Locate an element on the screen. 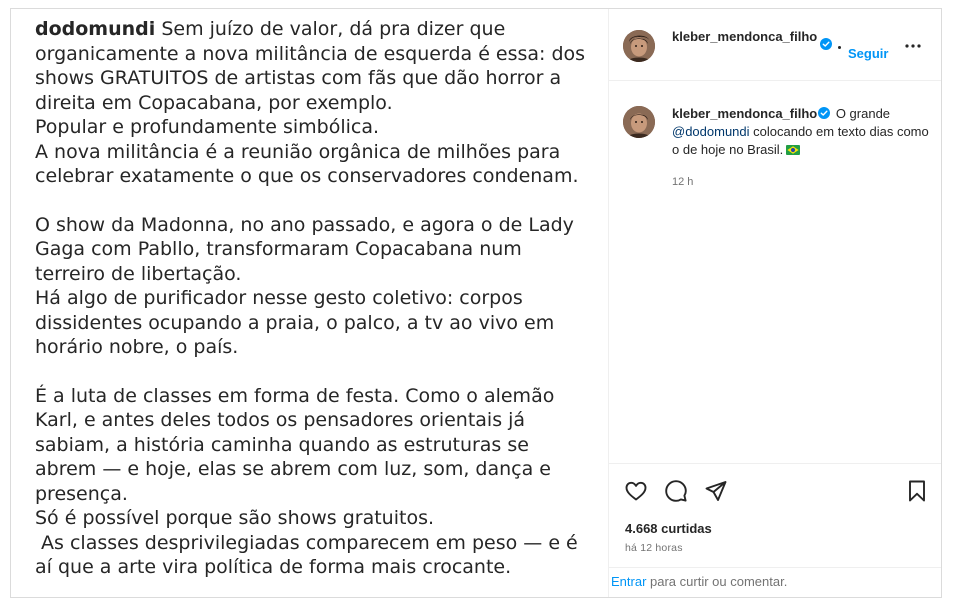 This screenshot has width=954, height=604. media-paragraph-2: Popular e profundamente simbólica. is located at coordinates (207, 127).